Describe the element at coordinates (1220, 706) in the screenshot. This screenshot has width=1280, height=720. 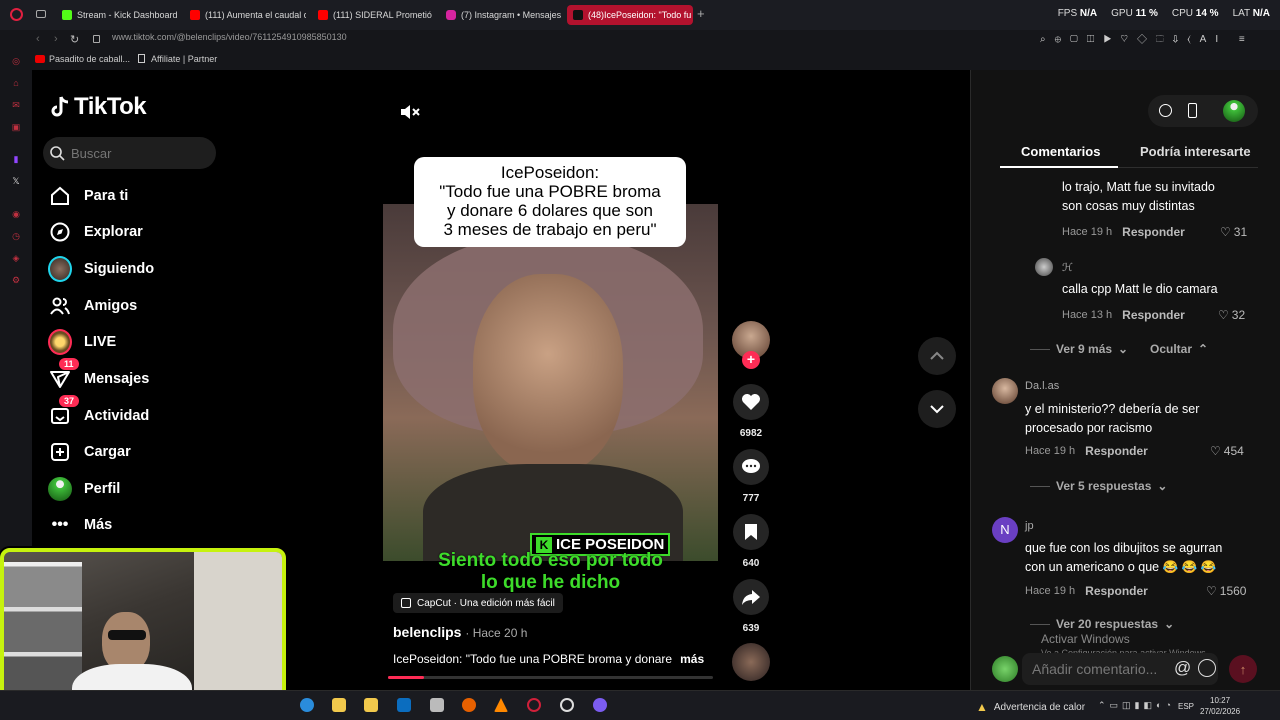
I see `clock: 10:27 27/02/2026` at that location.